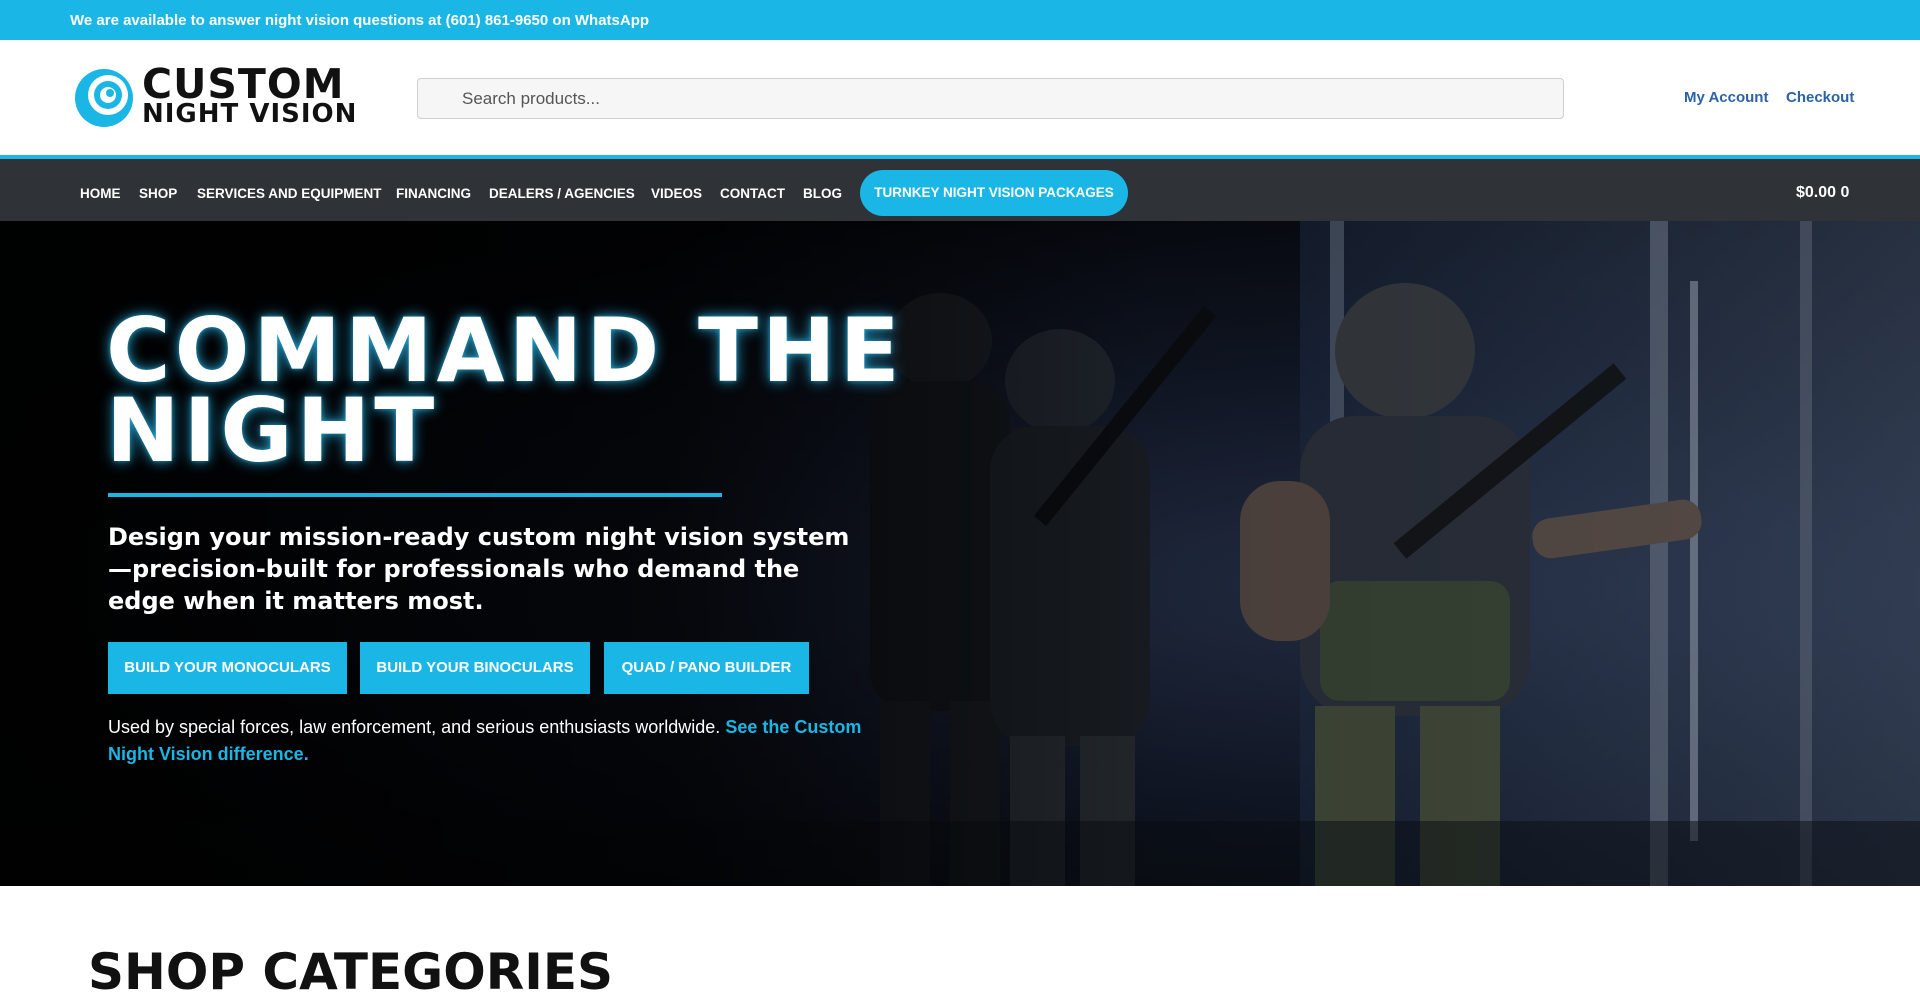 The image size is (1920, 1001). Describe the element at coordinates (243, 84) in the screenshot. I see `logo-wordmark-custom: CUSTOM` at that location.